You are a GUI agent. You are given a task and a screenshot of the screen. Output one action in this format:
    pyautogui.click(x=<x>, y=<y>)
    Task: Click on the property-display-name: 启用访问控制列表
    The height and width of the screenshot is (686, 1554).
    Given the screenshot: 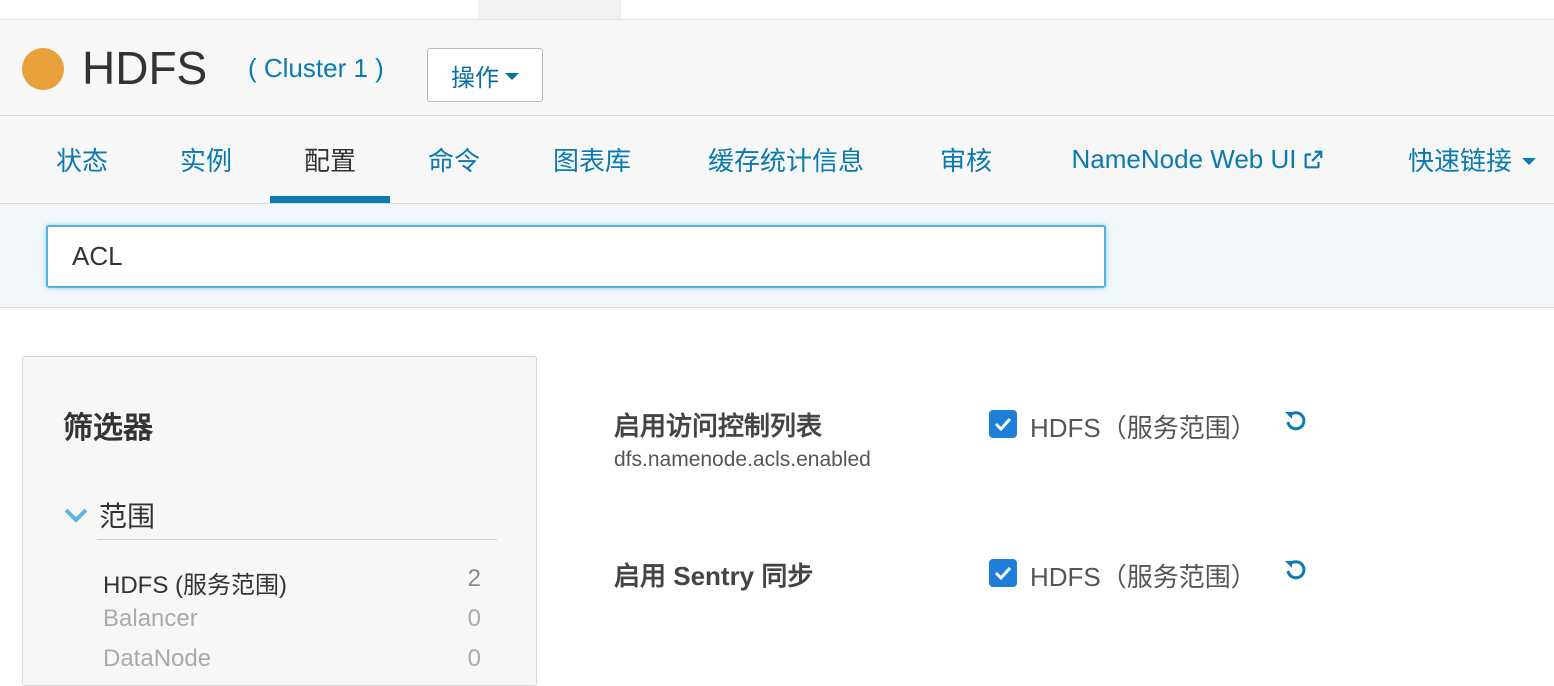 What is the action you would take?
    pyautogui.click(x=718, y=426)
    